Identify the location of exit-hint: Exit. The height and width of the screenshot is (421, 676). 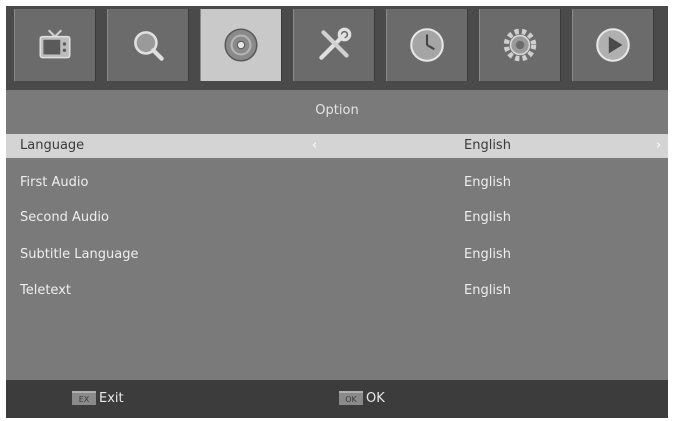
(111, 399).